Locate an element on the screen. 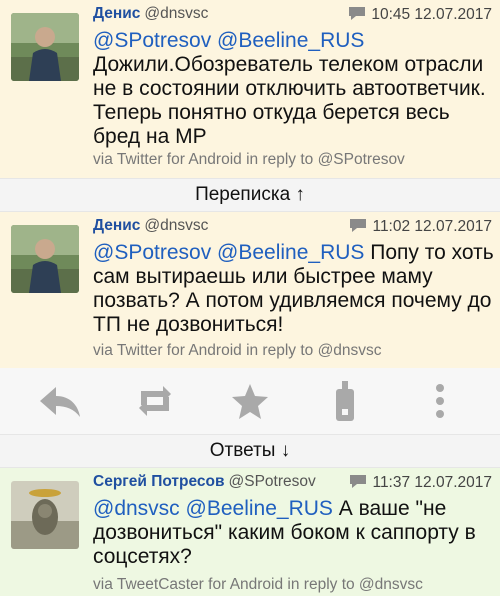  tweet-meta: 11:37 12.07.2017 is located at coordinates (420, 483).